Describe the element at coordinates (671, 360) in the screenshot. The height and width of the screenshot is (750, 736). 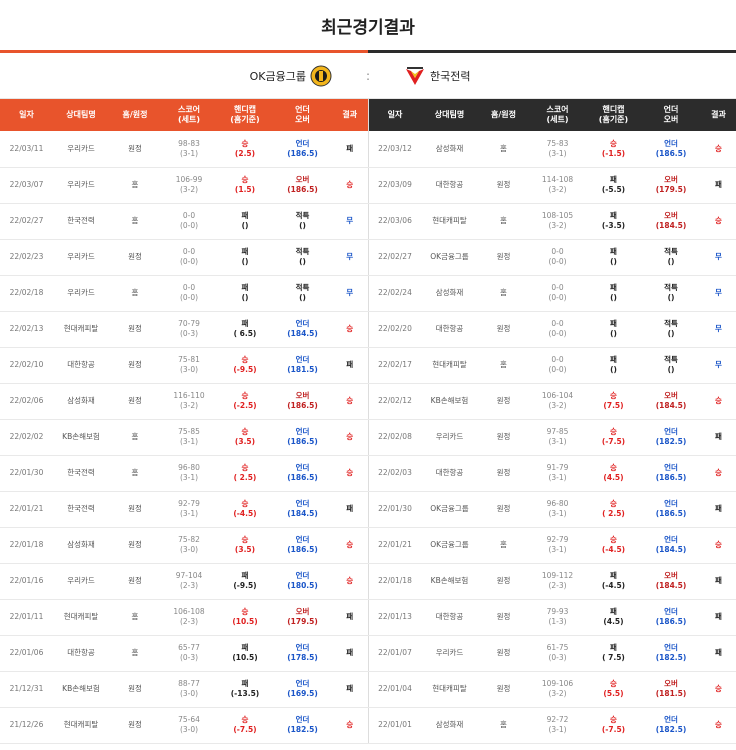
I see `cell-main: 적특` at that location.